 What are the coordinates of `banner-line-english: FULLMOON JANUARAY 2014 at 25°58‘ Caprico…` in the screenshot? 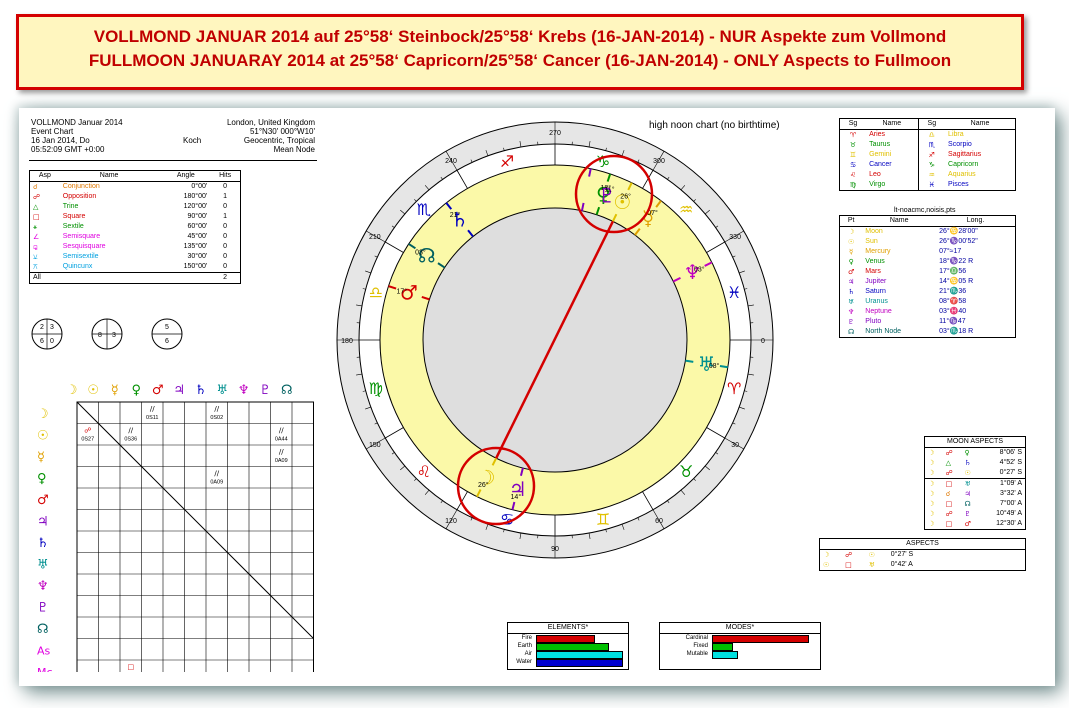 It's located at (520, 60).